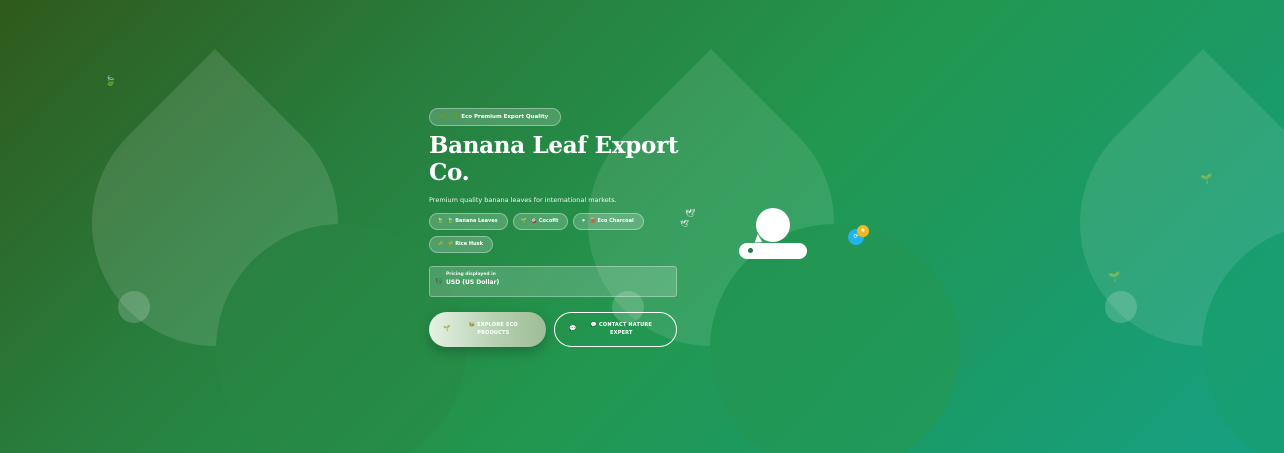  What do you see at coordinates (573, 328) in the screenshot?
I see `whatsapp-icon: 💬` at bounding box center [573, 328].